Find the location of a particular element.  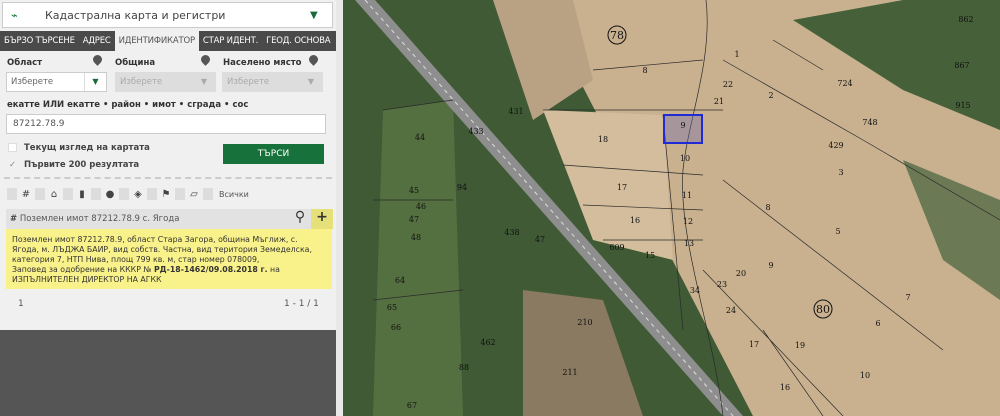

parcel-label: 94 is located at coordinates (462, 187).